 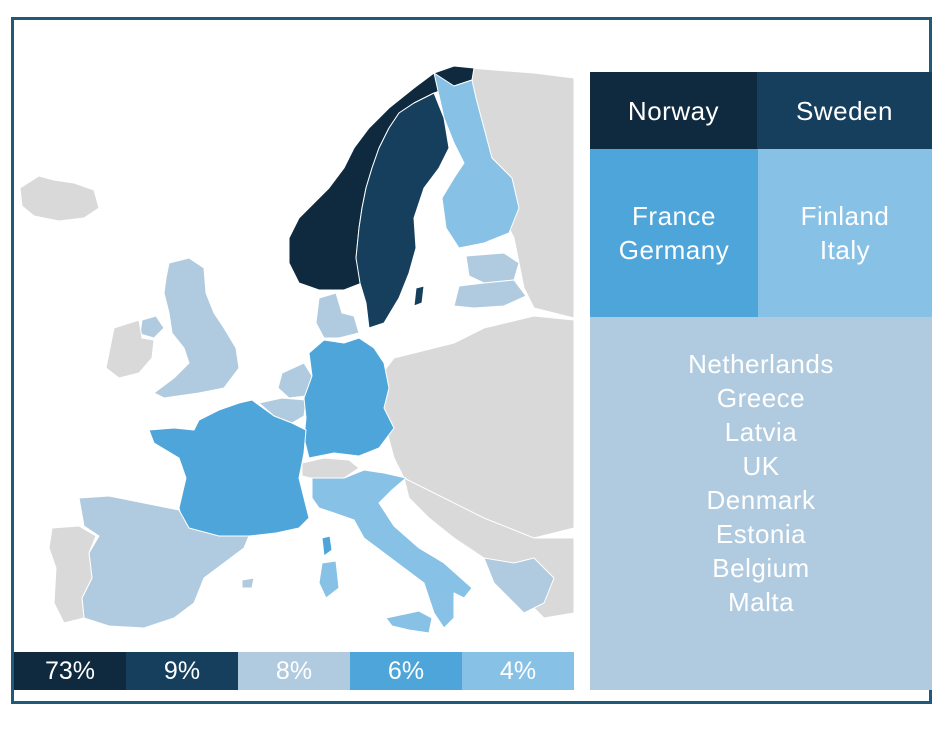 What do you see at coordinates (674, 216) in the screenshot?
I see `tile-label-france: France` at bounding box center [674, 216].